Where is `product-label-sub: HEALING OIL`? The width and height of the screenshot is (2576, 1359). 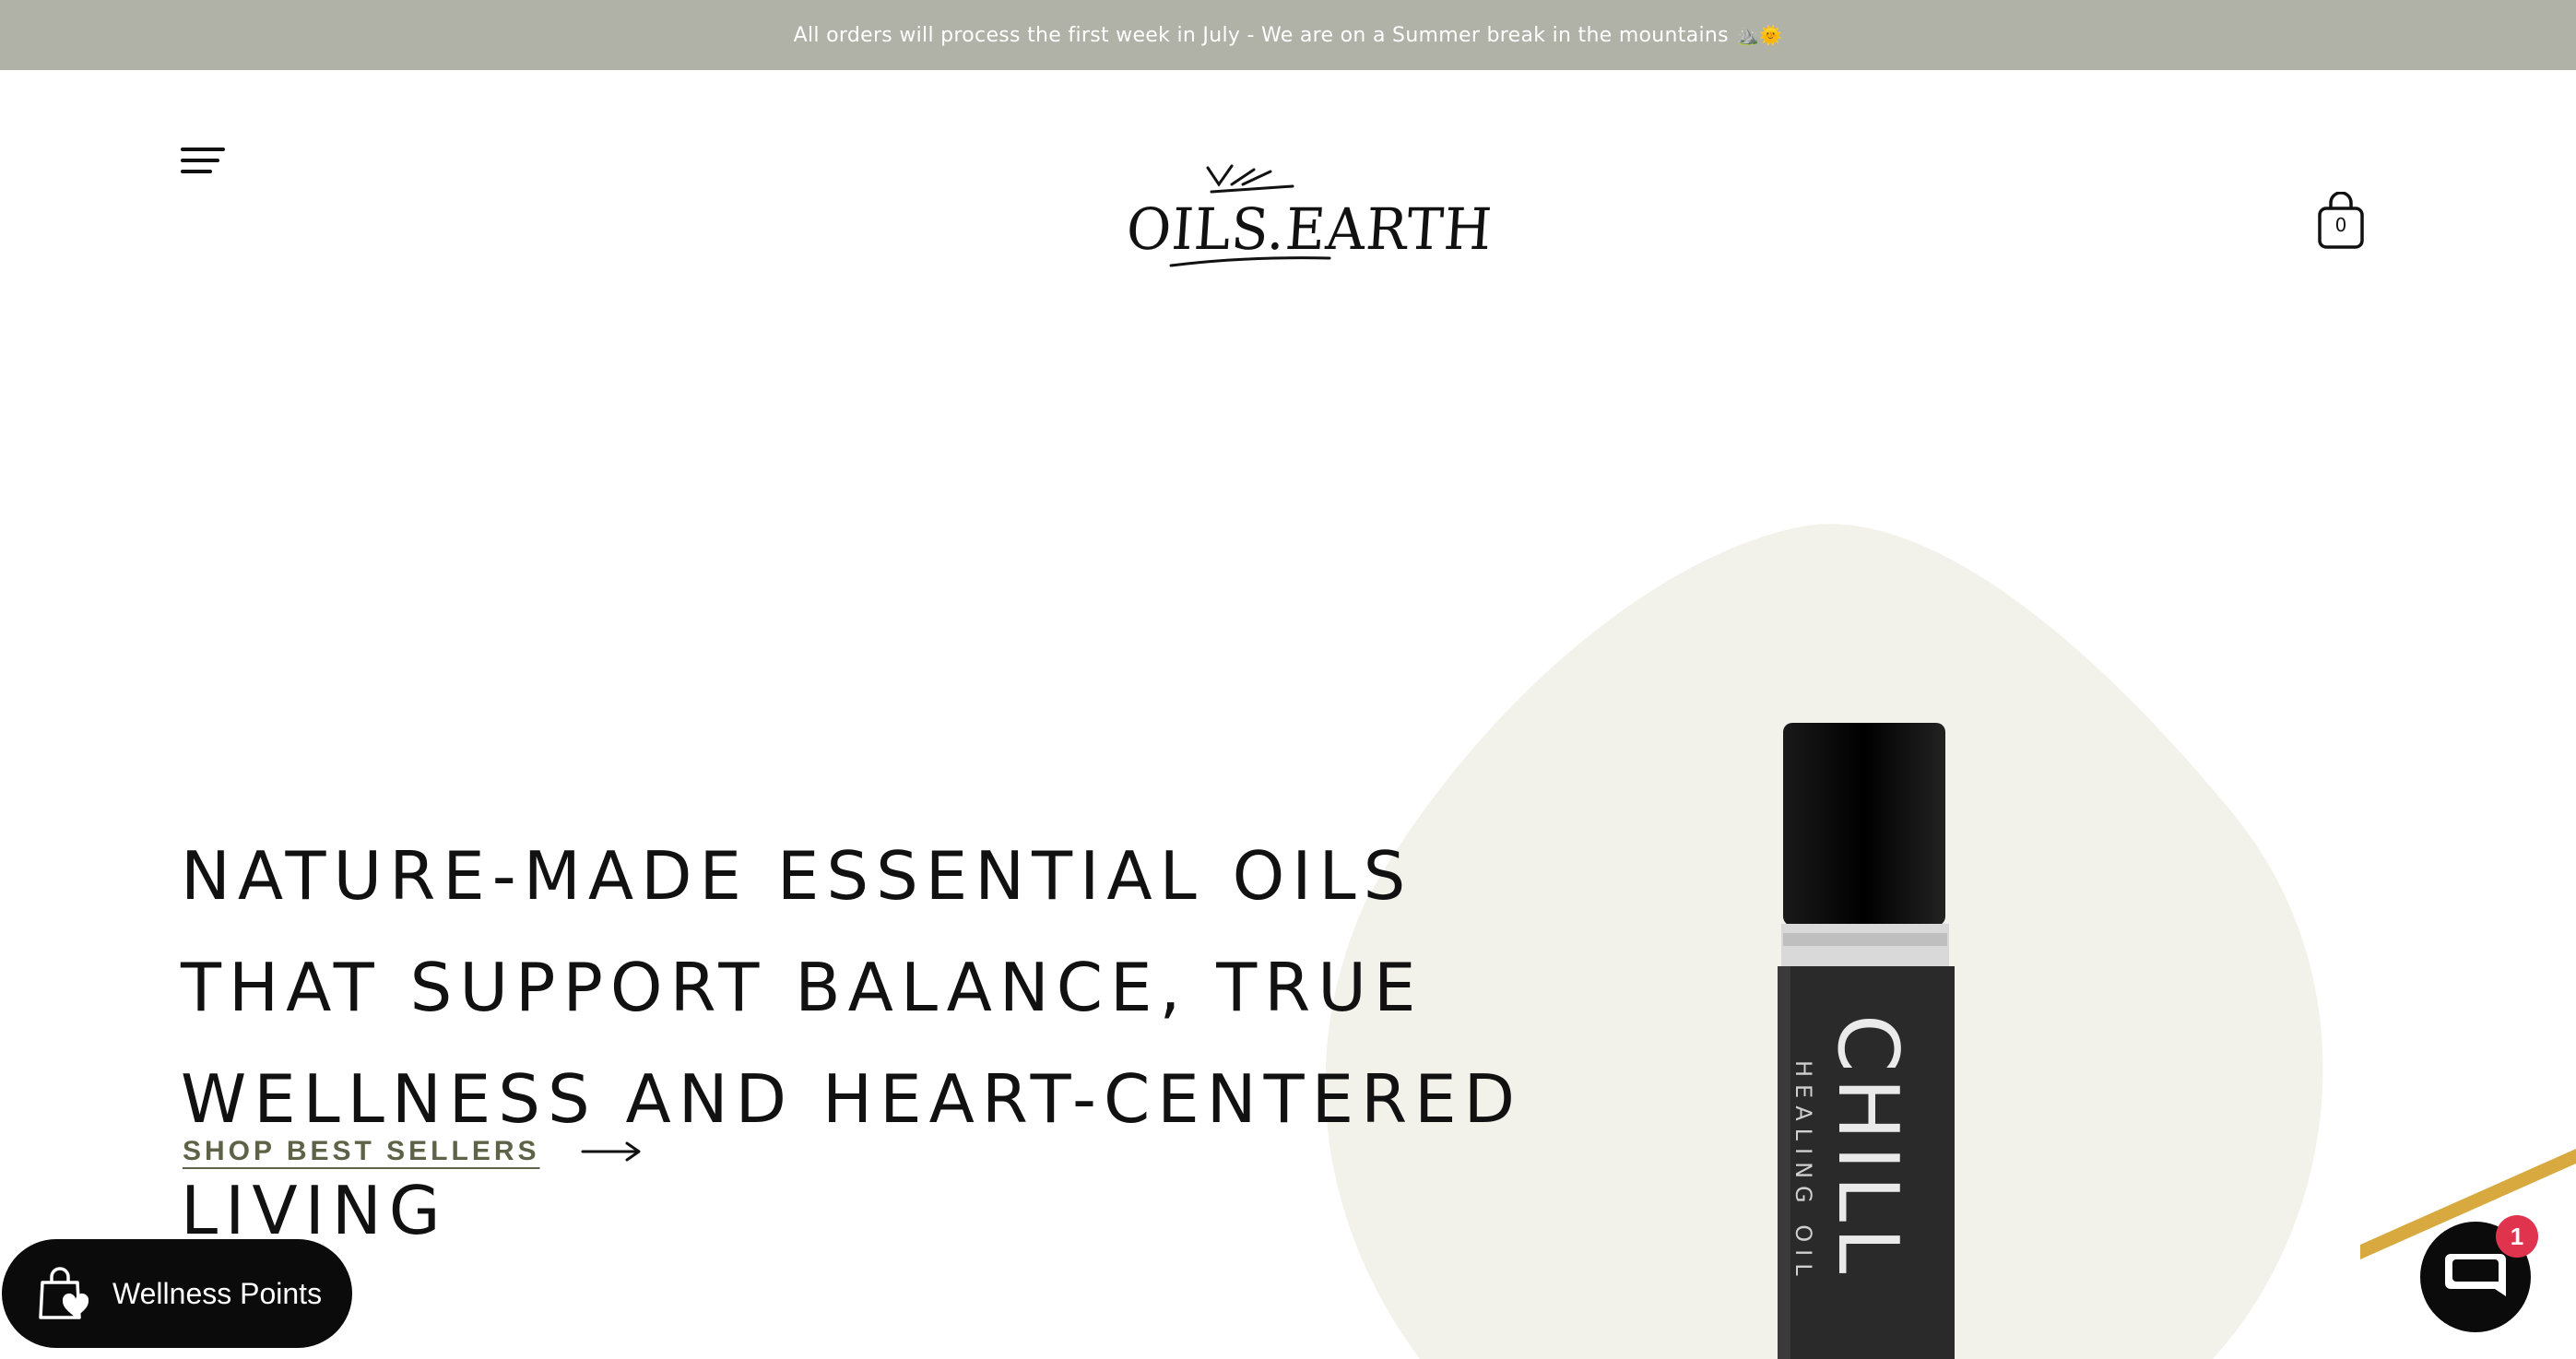
product-label-sub: HEALING OIL is located at coordinates (1803, 1171).